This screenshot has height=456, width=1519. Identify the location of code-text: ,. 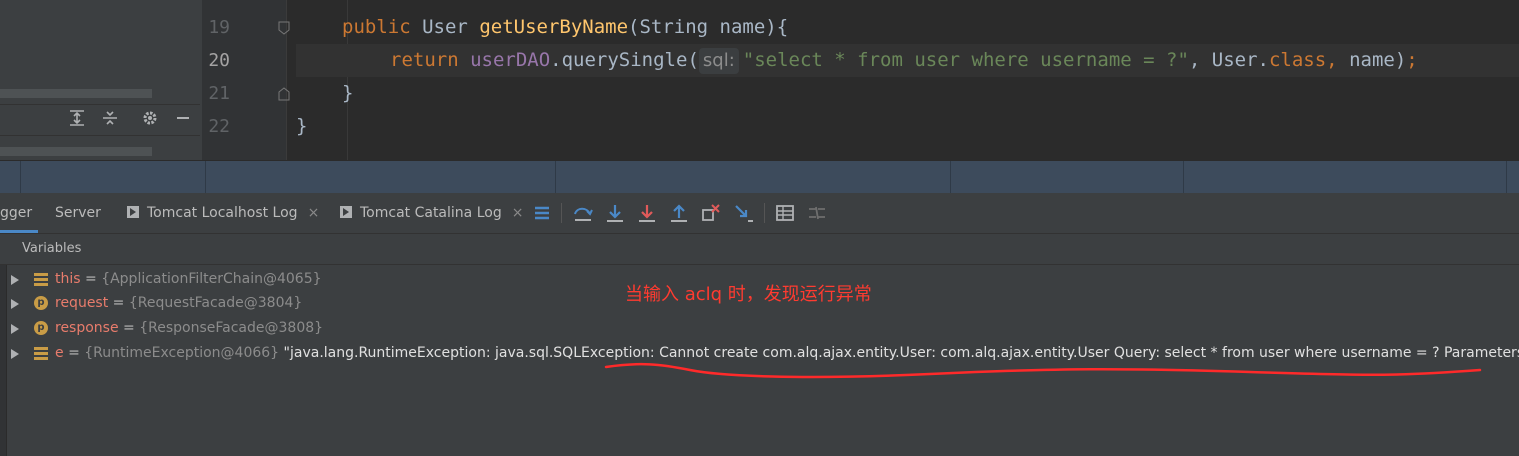
(1332, 60).